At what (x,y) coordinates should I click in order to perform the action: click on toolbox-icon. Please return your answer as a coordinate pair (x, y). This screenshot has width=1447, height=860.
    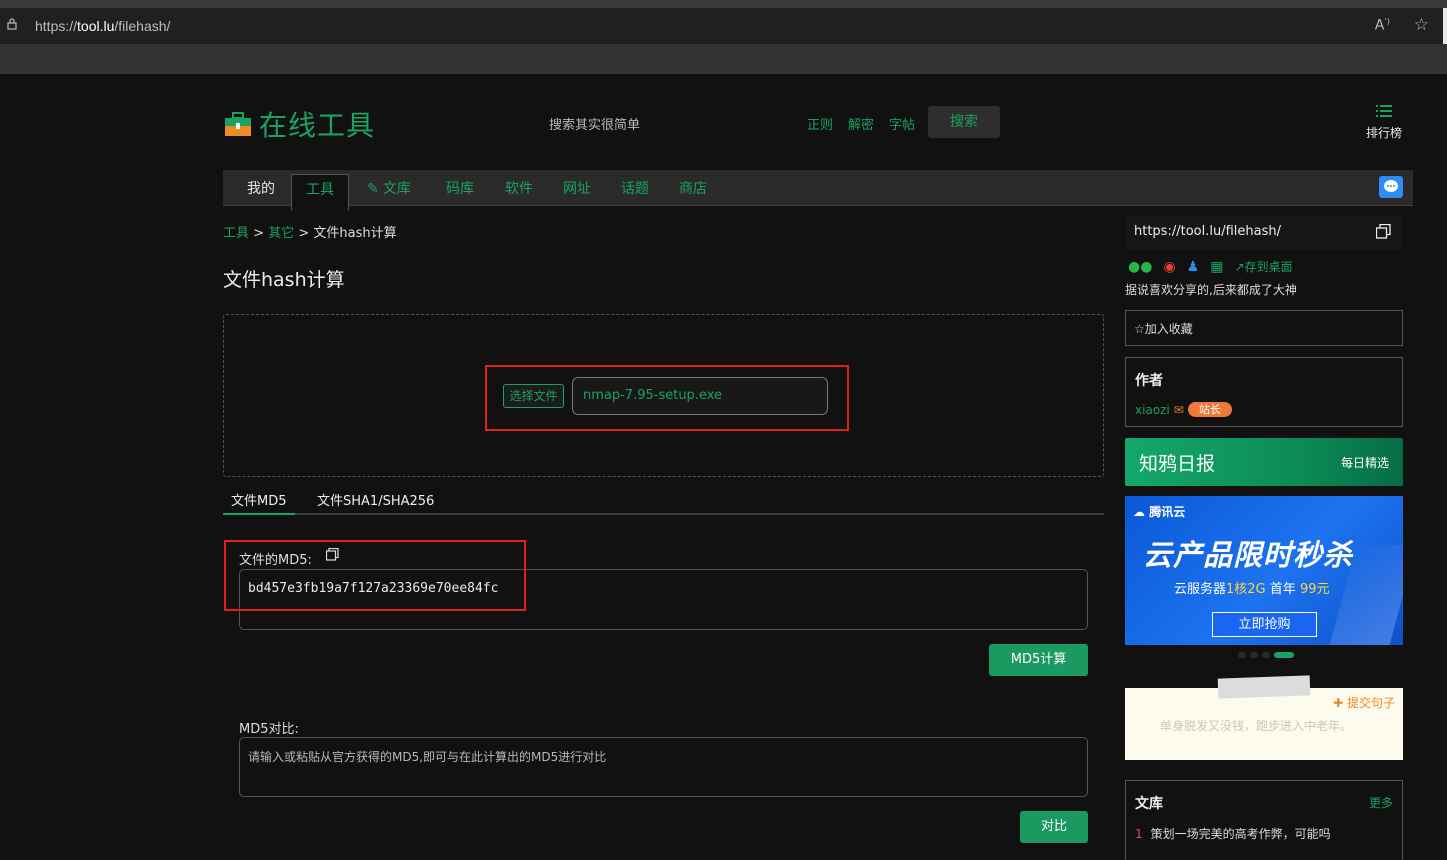
    Looking at the image, I should click on (238, 124).